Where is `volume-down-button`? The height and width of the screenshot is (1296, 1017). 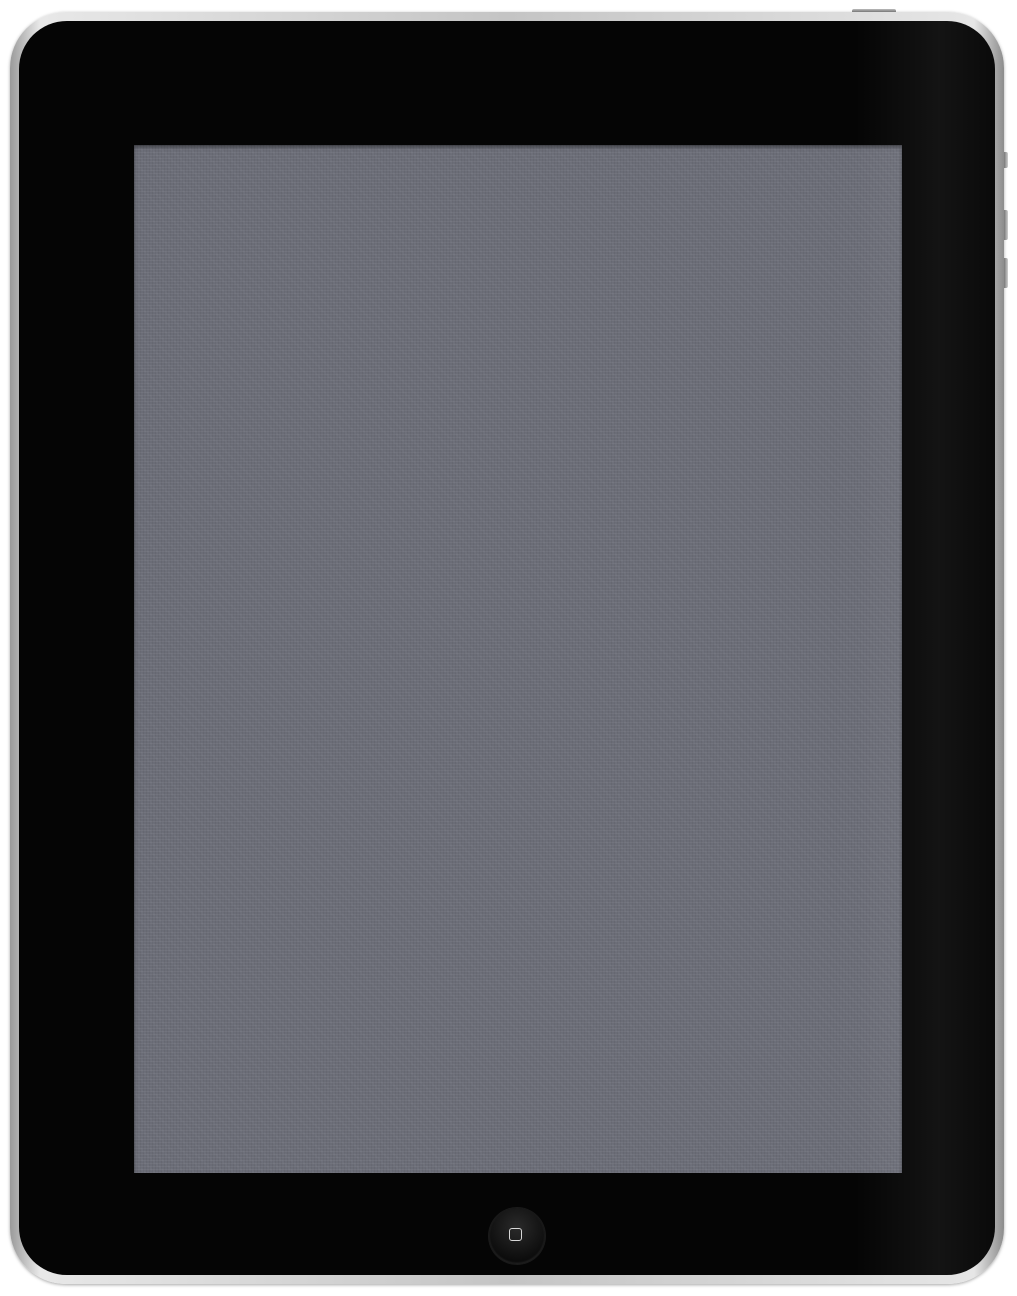 volume-down-button is located at coordinates (1006, 273).